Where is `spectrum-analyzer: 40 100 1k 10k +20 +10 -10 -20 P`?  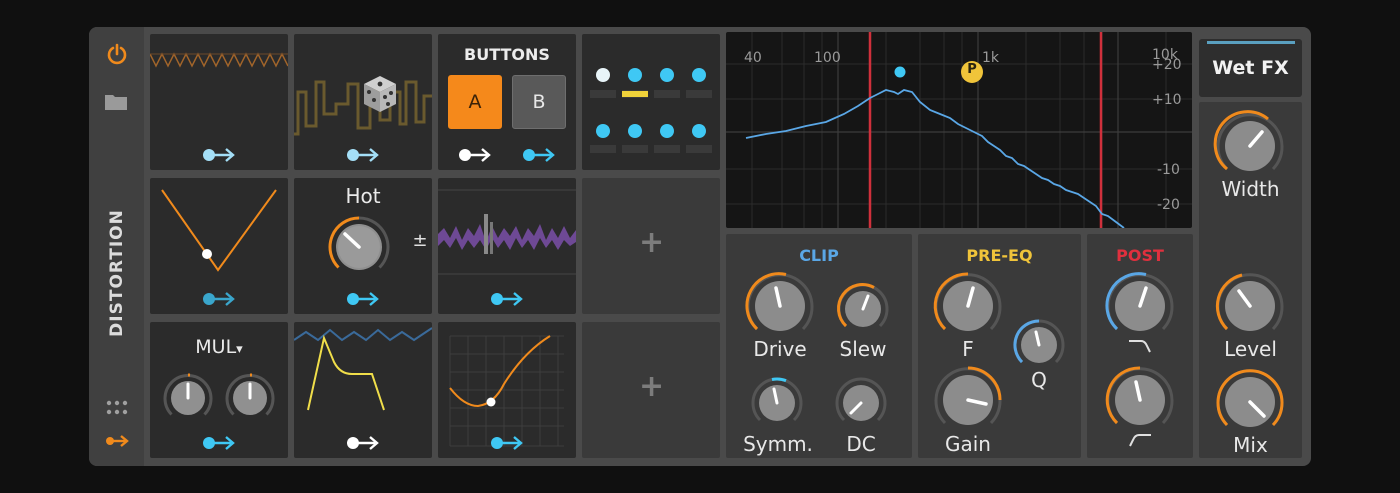 spectrum-analyzer: 40 100 1k 10k +20 +10 -10 -20 P is located at coordinates (959, 130).